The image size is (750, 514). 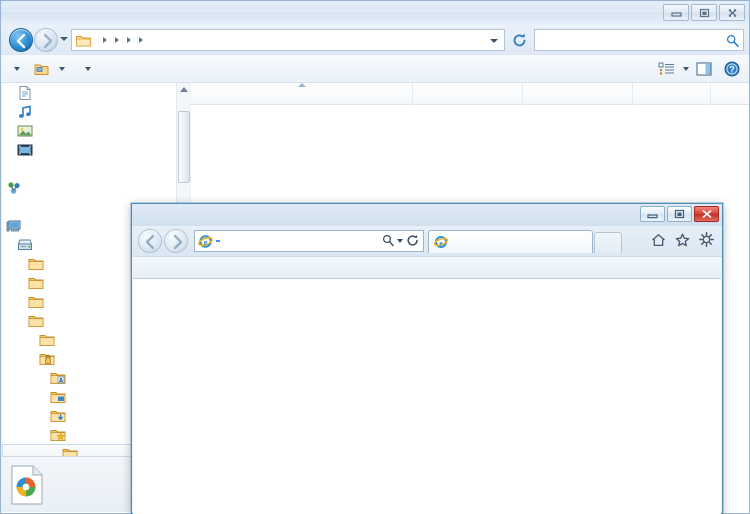 I want to click on share-with-button, so click(x=85, y=69).